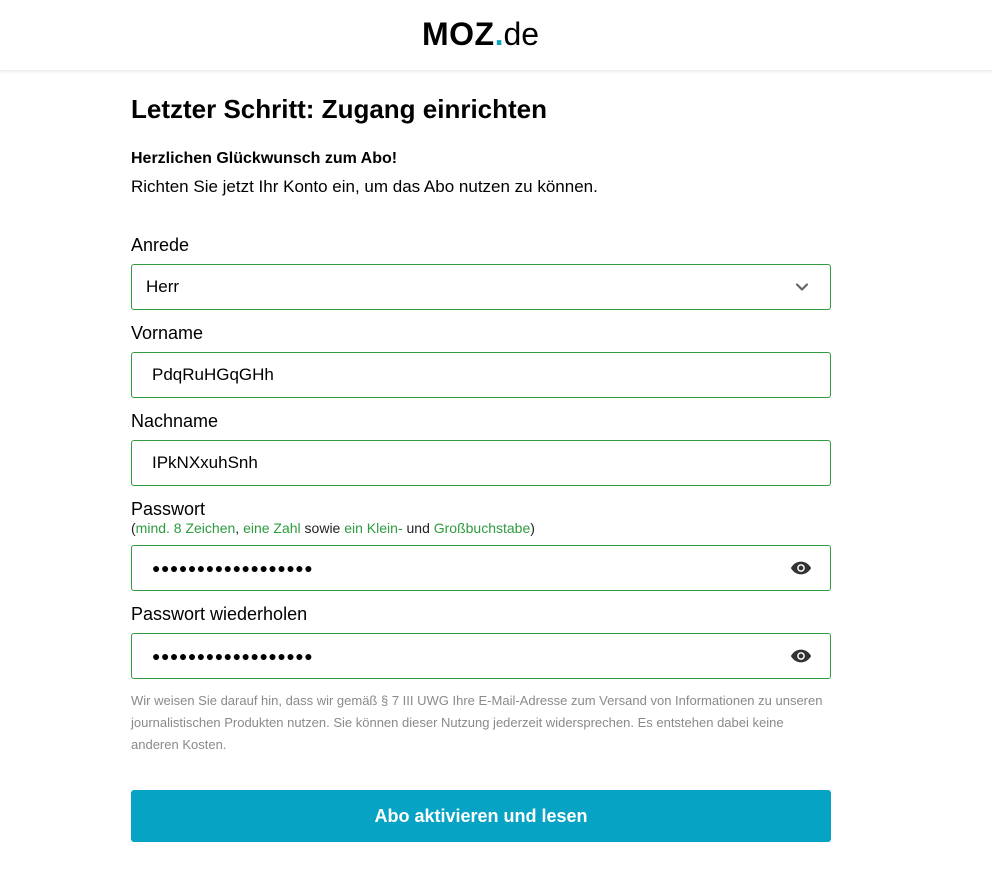 The width and height of the screenshot is (992, 883). Describe the element at coordinates (481, 287) in the screenshot. I see `salutation-select: Herr` at that location.